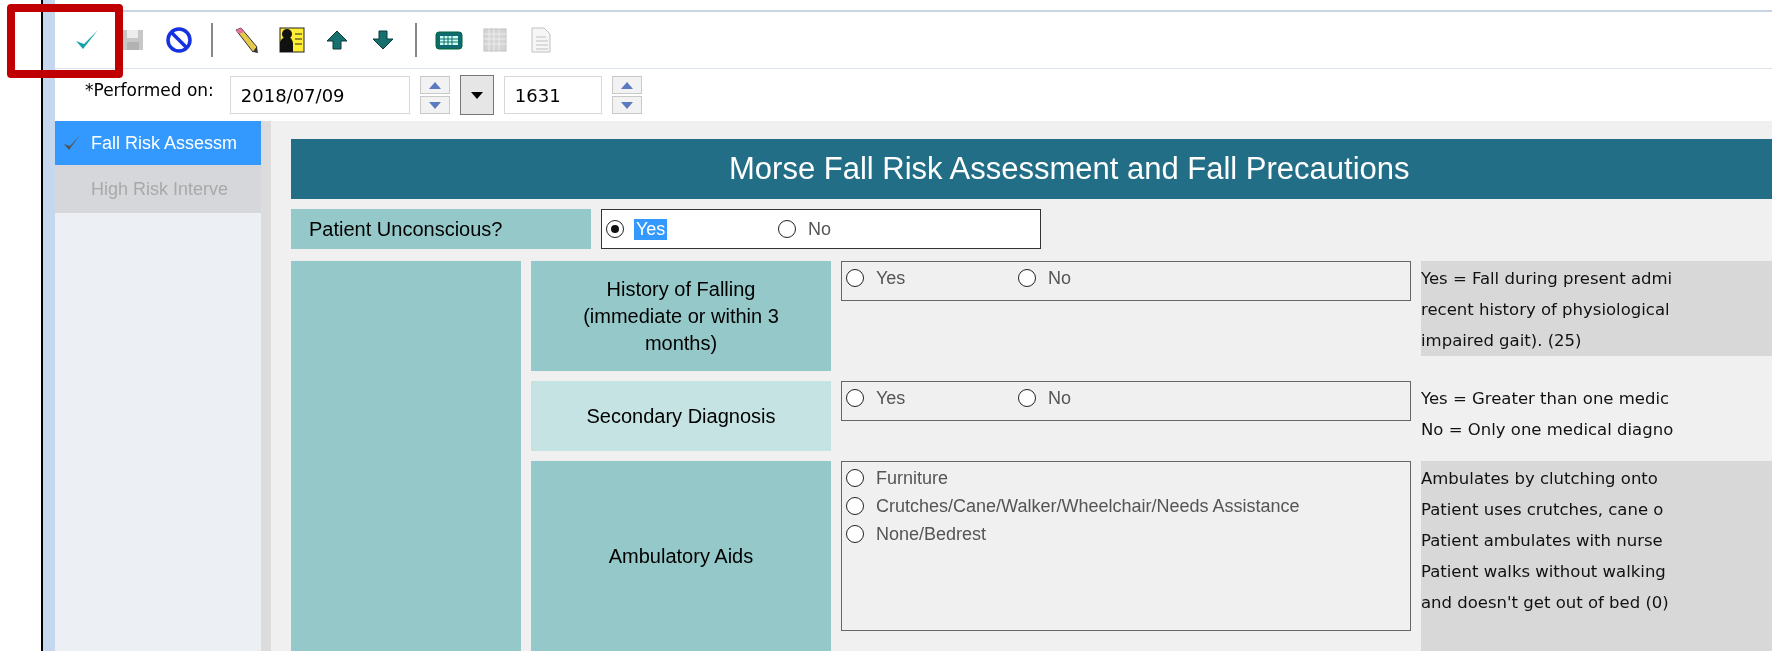 The height and width of the screenshot is (651, 1772). Describe the element at coordinates (1546, 310) in the screenshot. I see `description-line: recent history of physiological` at that location.